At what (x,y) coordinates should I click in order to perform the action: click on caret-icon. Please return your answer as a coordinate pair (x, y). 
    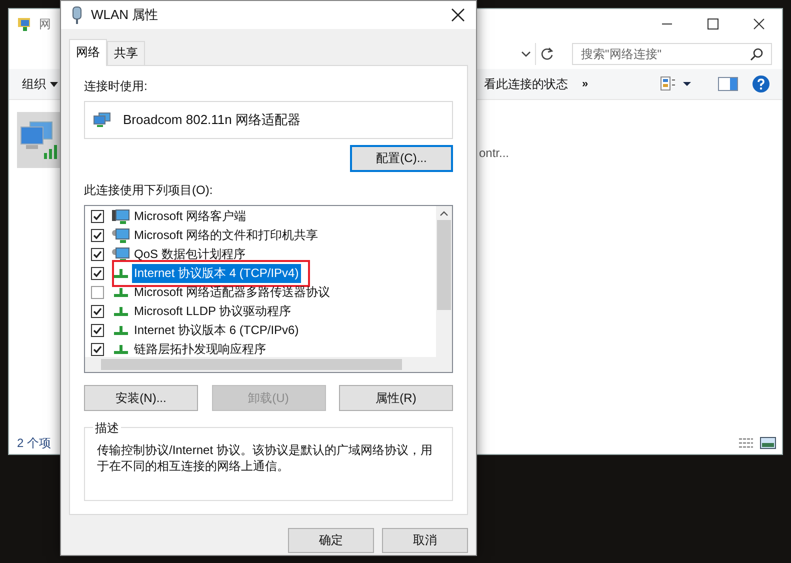
    Looking at the image, I should click on (54, 84).